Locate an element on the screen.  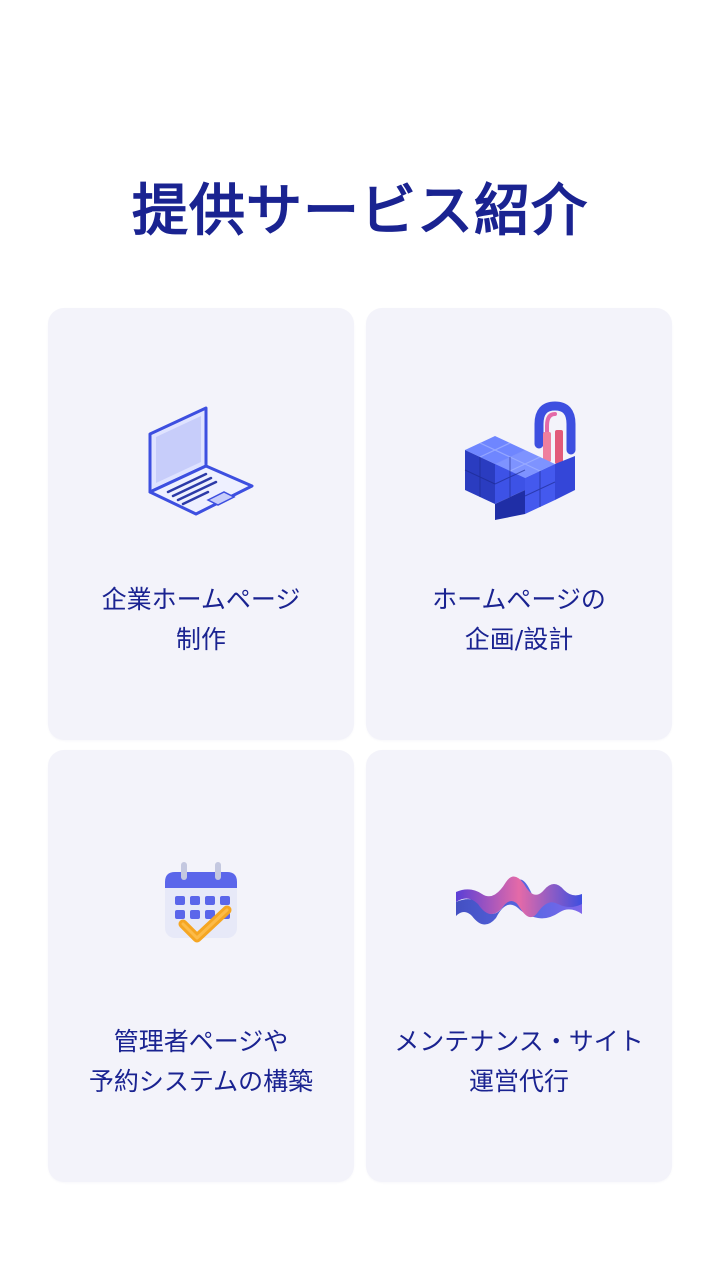
service-label-line1: 企業ホームページ is located at coordinates (201, 599).